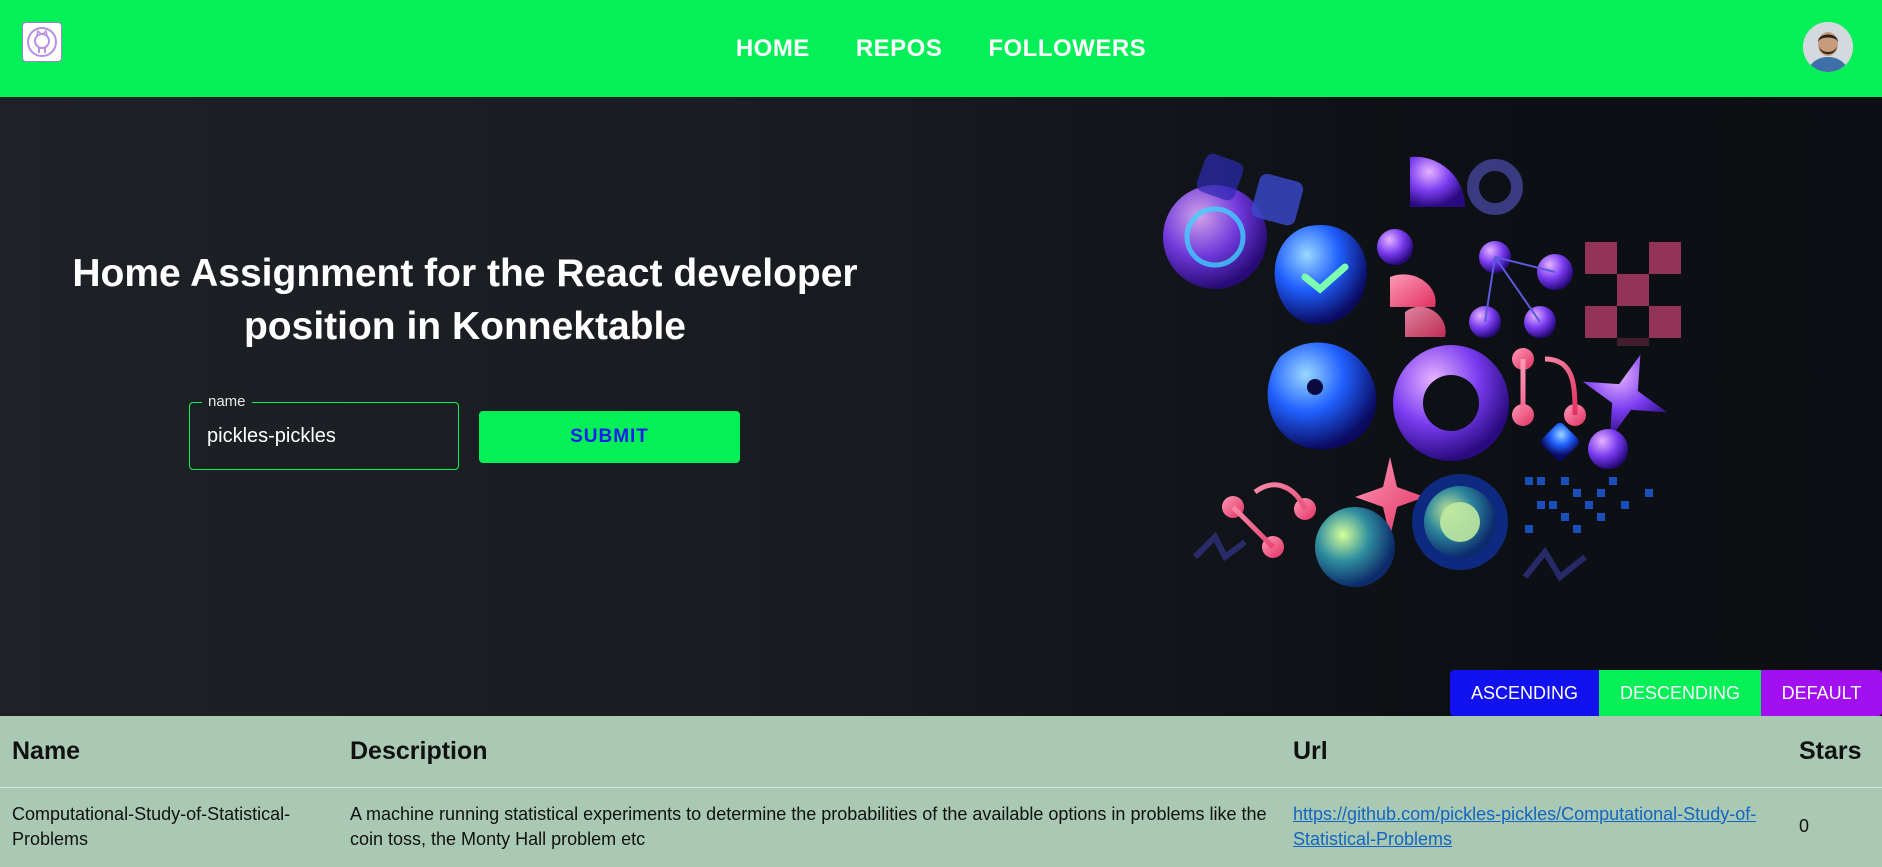 The image size is (1882, 867). What do you see at coordinates (1534, 752) in the screenshot?
I see `header-url: Url` at bounding box center [1534, 752].